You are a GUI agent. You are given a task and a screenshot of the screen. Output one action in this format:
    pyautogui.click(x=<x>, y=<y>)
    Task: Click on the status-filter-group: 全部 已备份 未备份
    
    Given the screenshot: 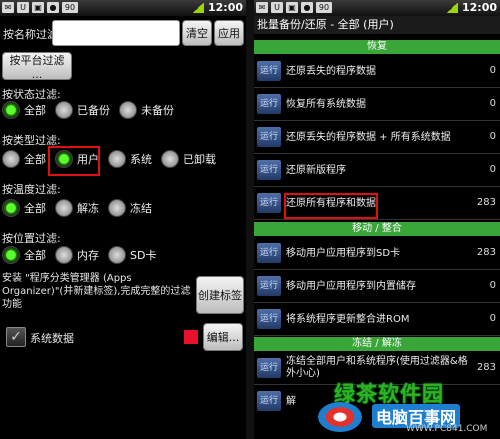 What is the action you would take?
    pyautogui.click(x=92, y=110)
    